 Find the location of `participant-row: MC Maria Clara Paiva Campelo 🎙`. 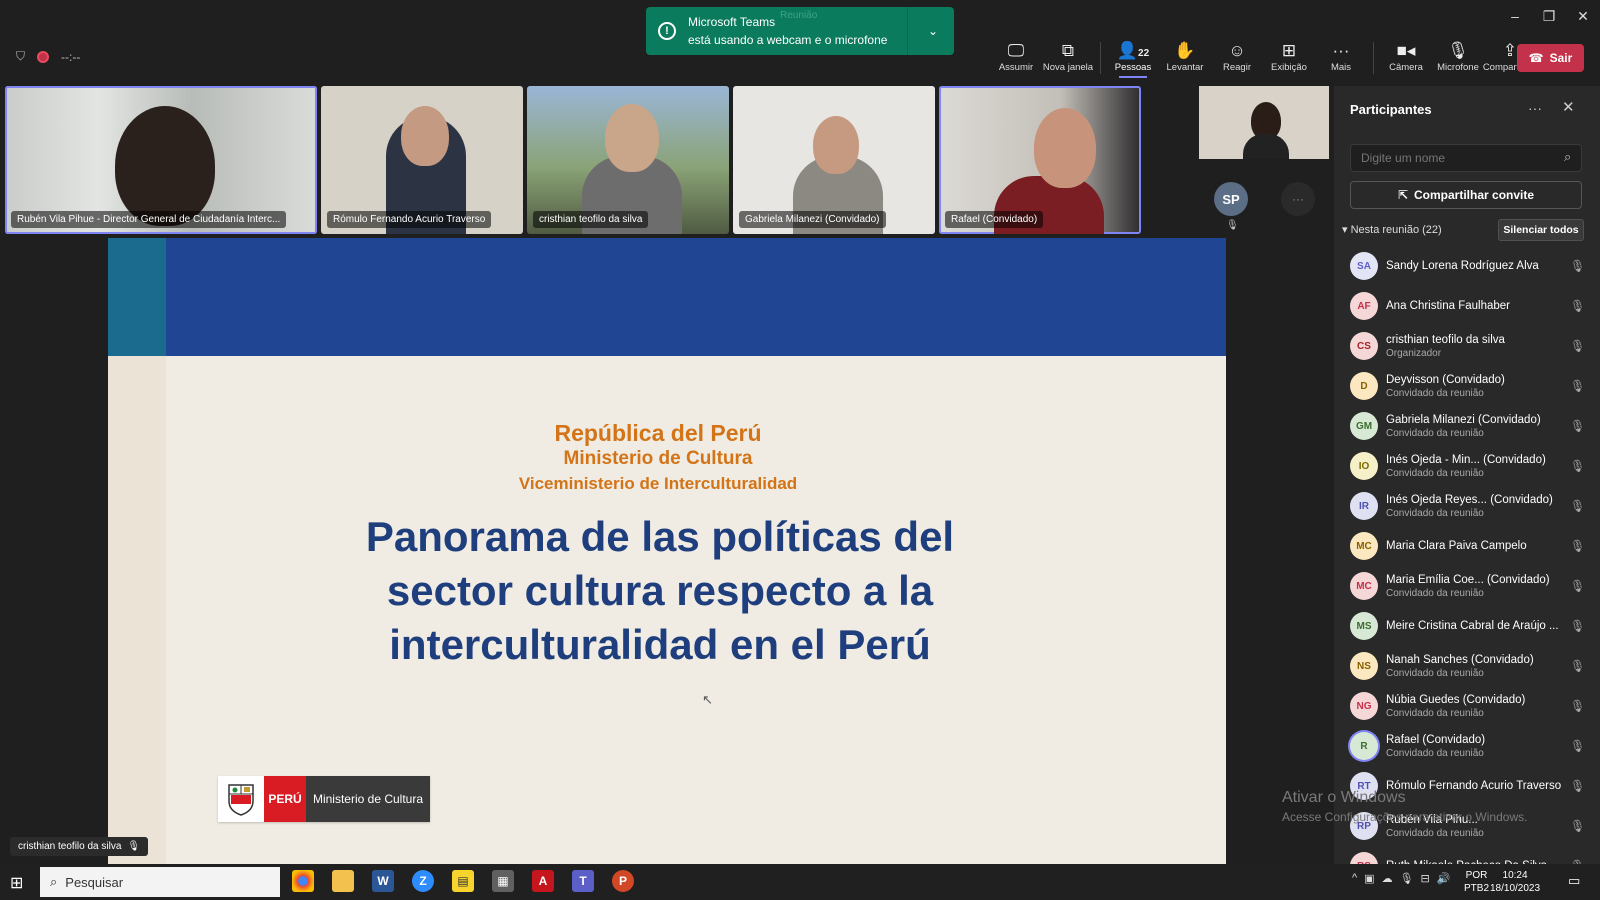

participant-row: MC Maria Clara Paiva Campelo 🎙 is located at coordinates (1467, 546).